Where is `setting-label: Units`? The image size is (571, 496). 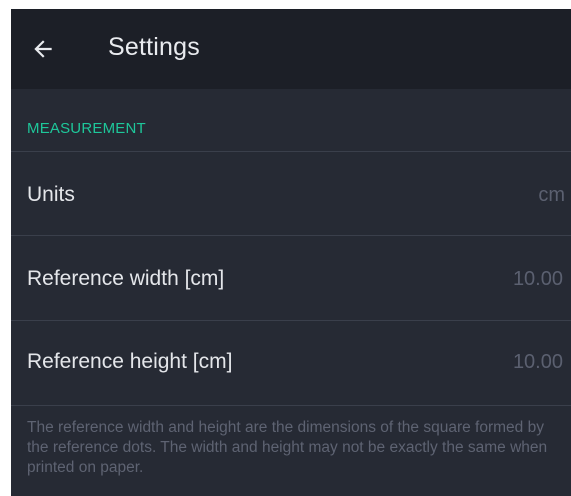 setting-label: Units is located at coordinates (51, 194).